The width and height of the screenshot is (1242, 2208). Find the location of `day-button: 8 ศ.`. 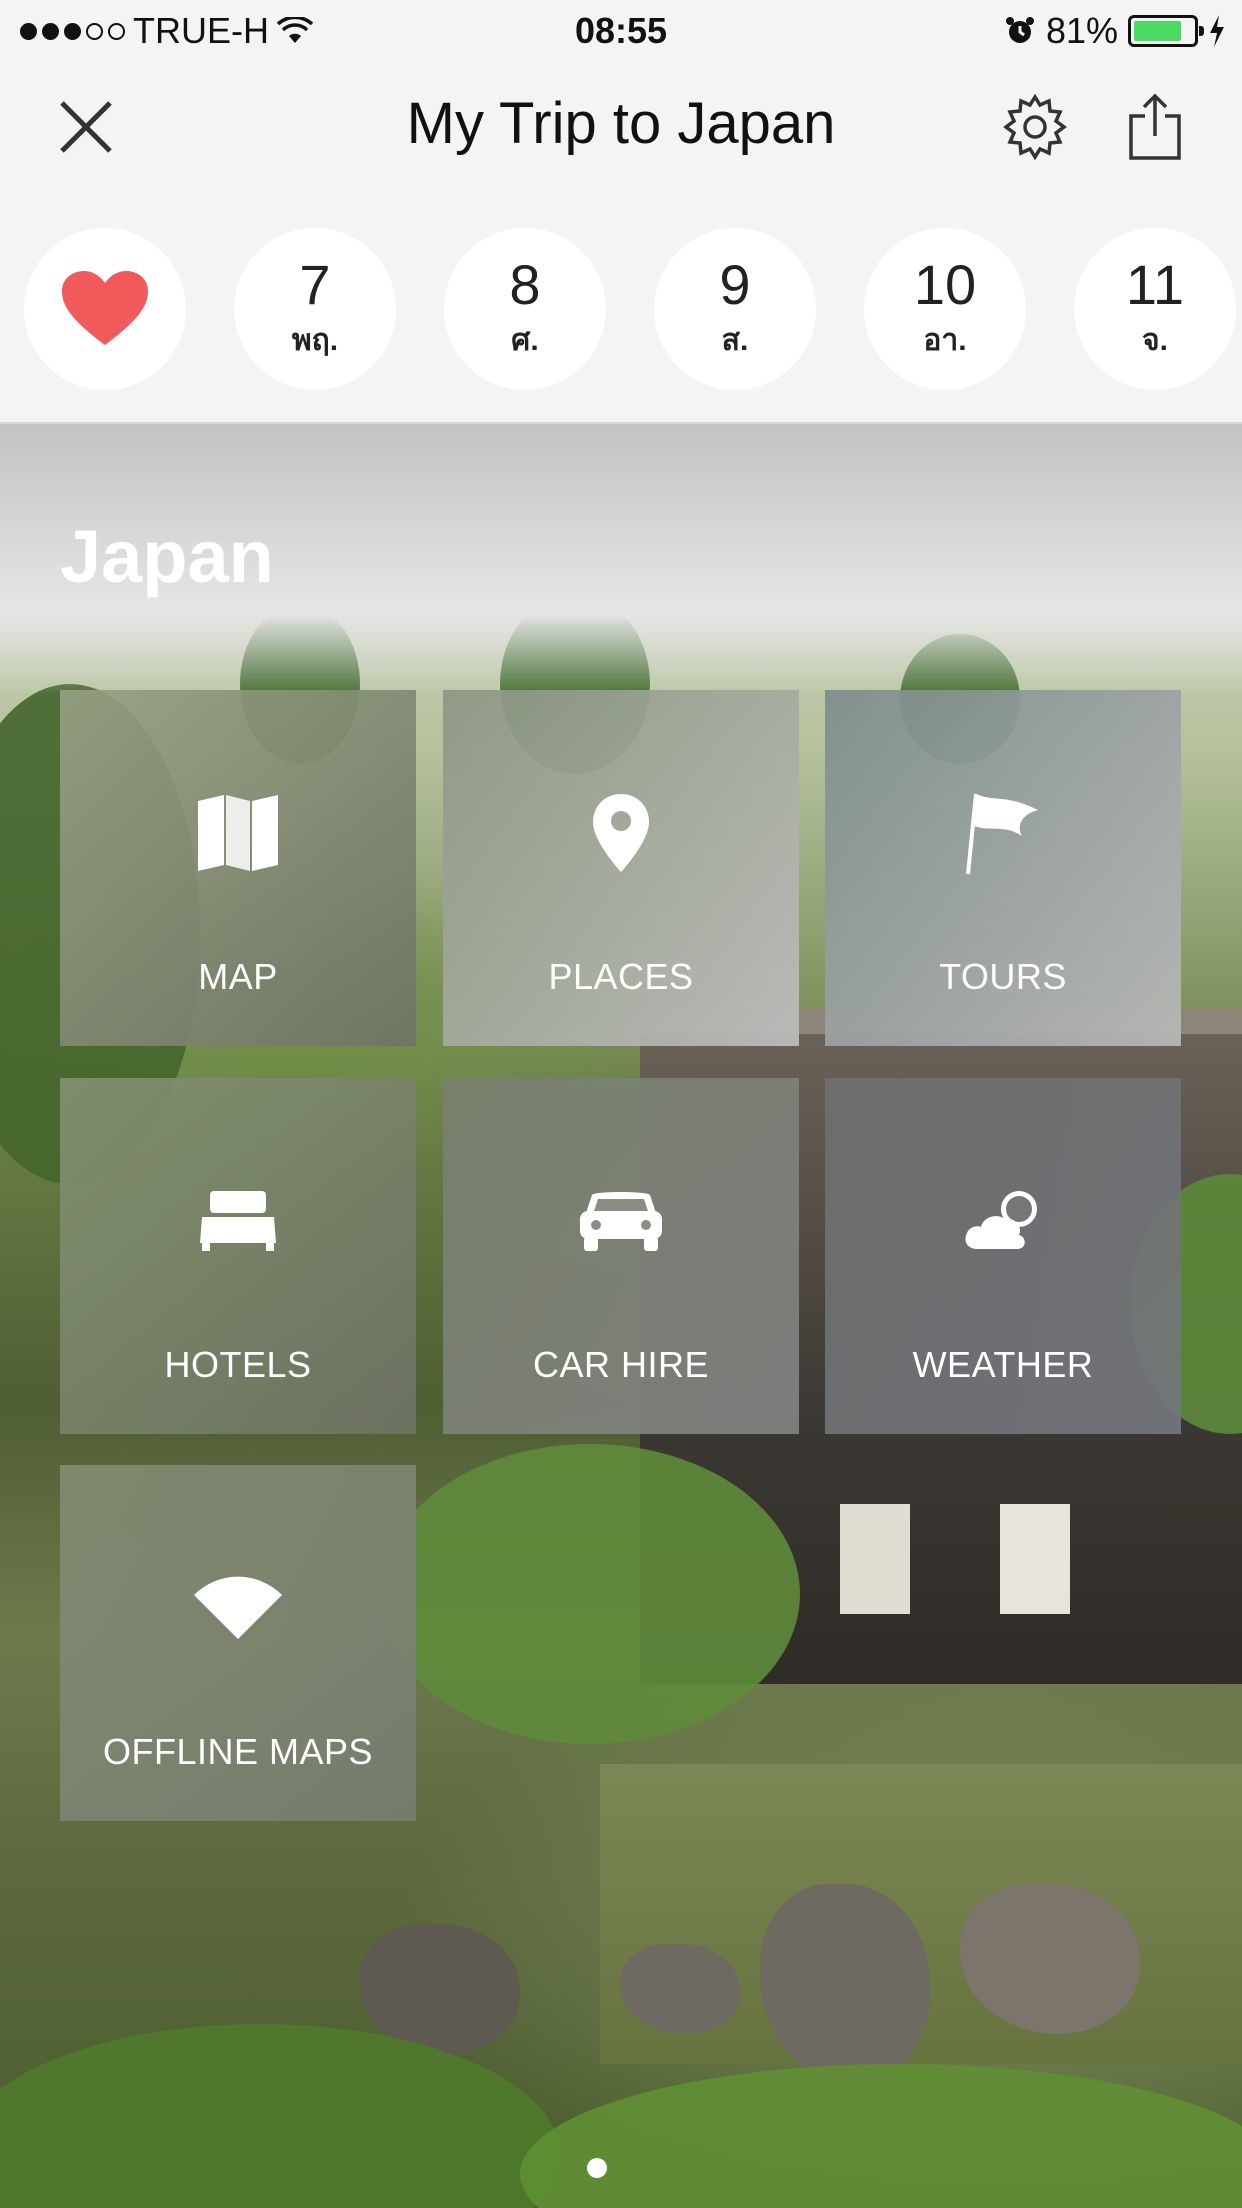

day-button: 8 ศ. is located at coordinates (525, 309).